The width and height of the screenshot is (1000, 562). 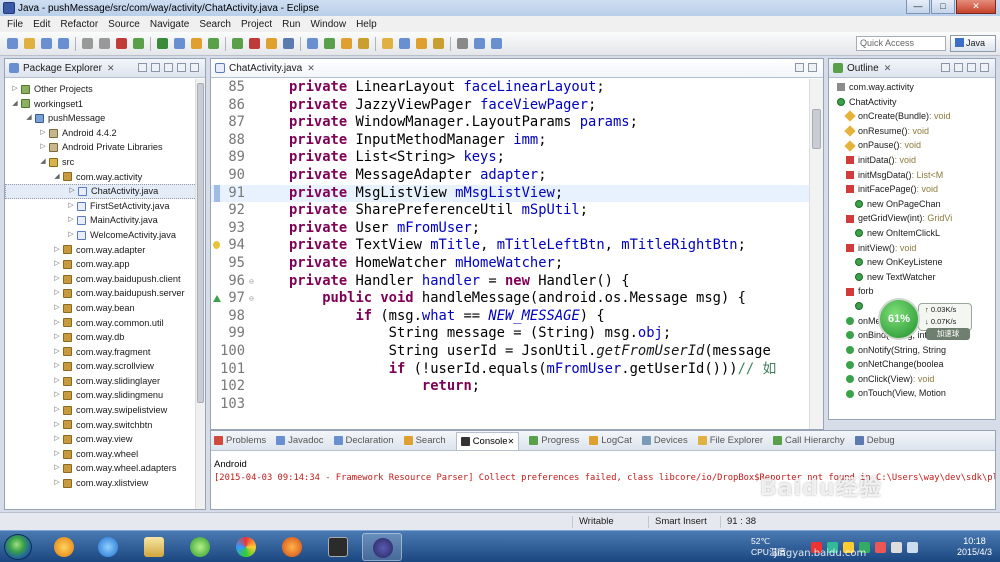 I want to click on annotation-icon, so click(x=312, y=43).